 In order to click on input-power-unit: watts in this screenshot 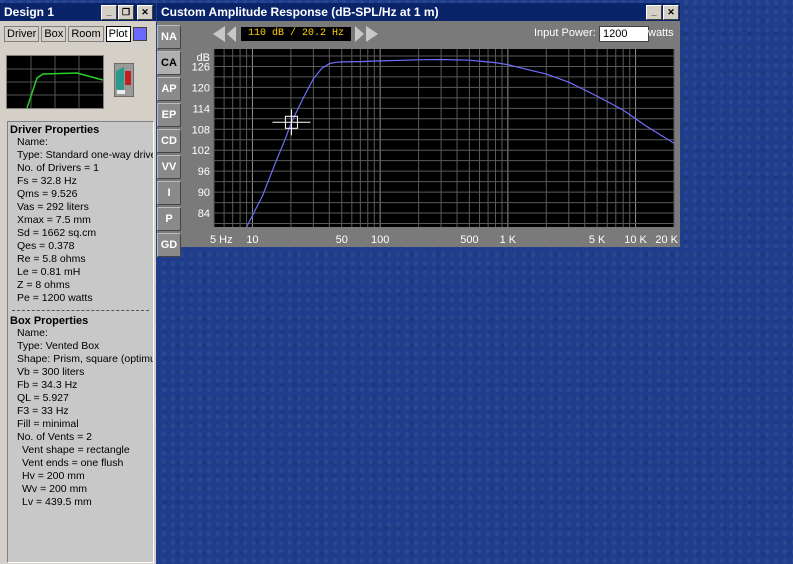, I will do `click(661, 33)`.